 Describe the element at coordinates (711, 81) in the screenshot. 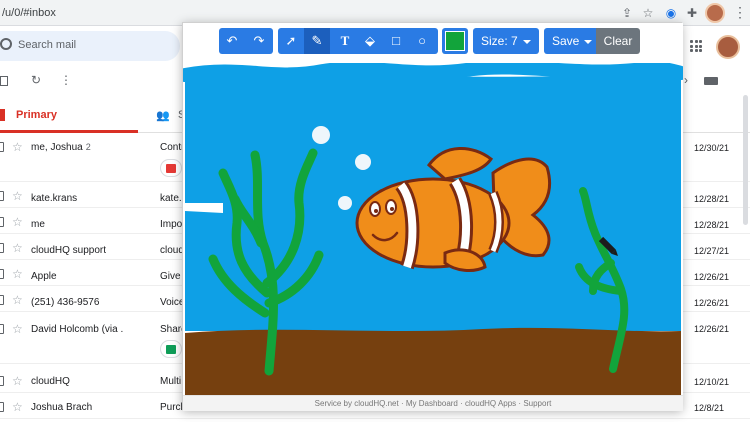

I see `keyboard-icon` at that location.